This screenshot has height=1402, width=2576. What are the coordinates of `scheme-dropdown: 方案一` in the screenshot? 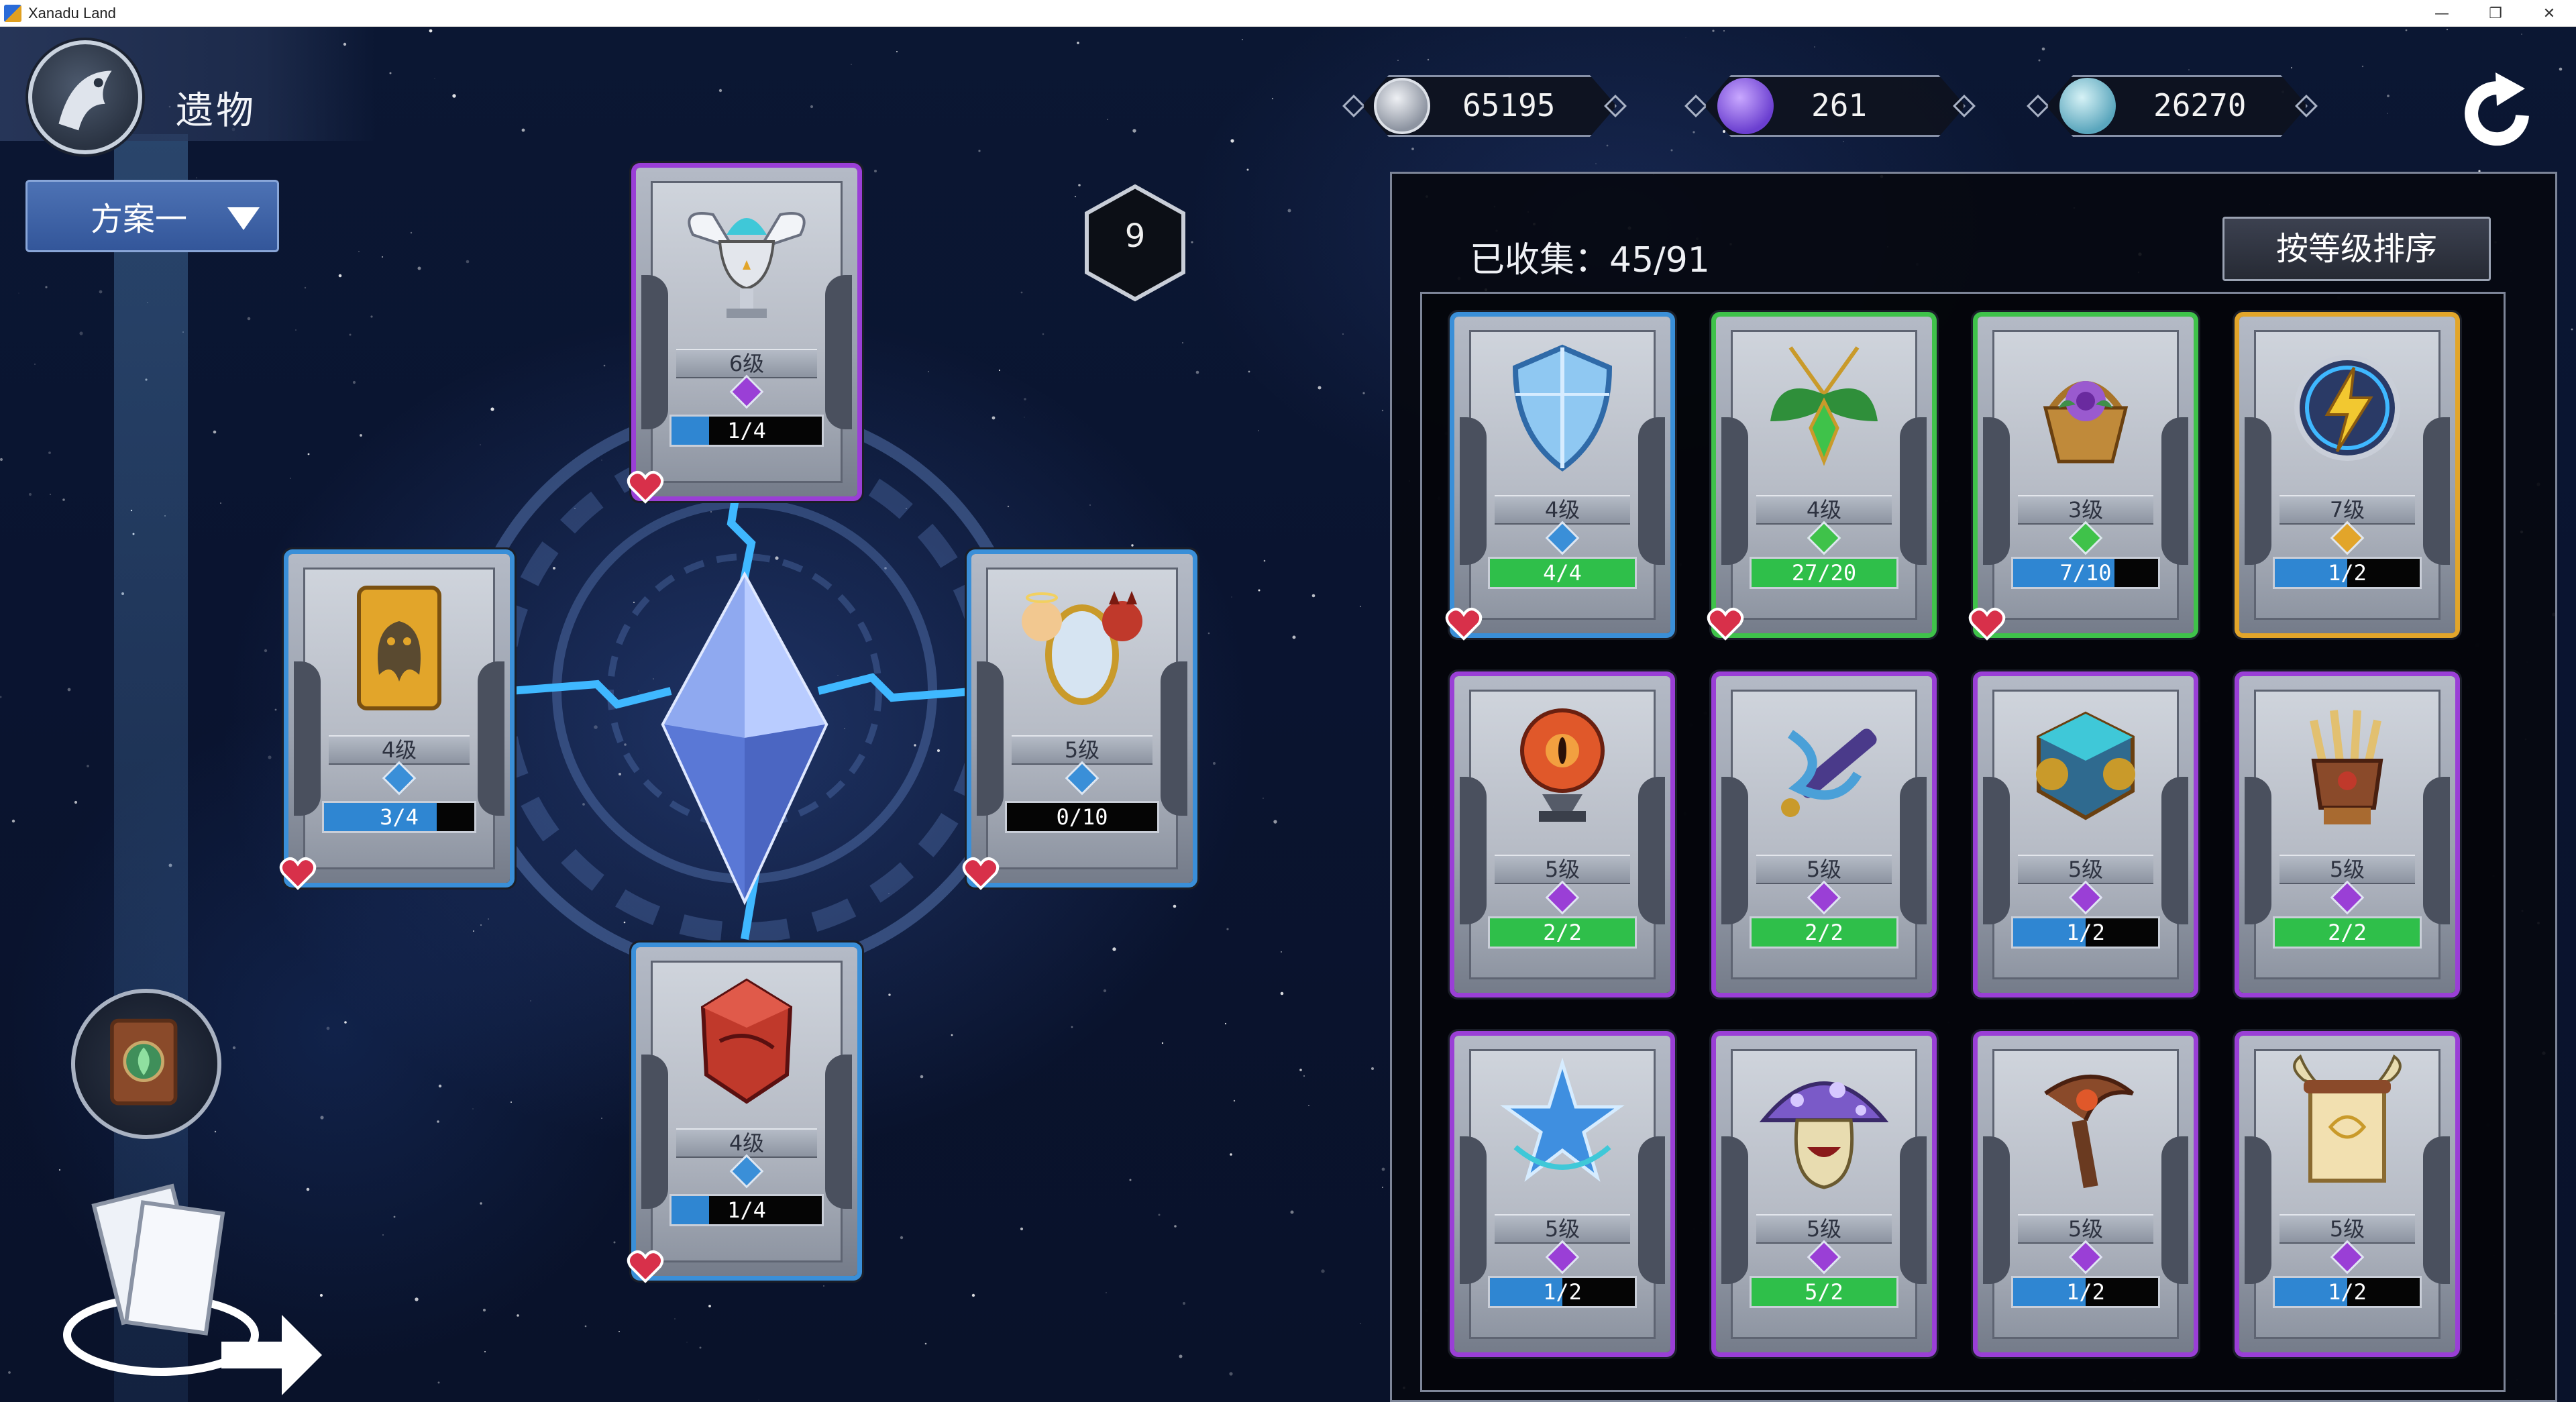 It's located at (152, 216).